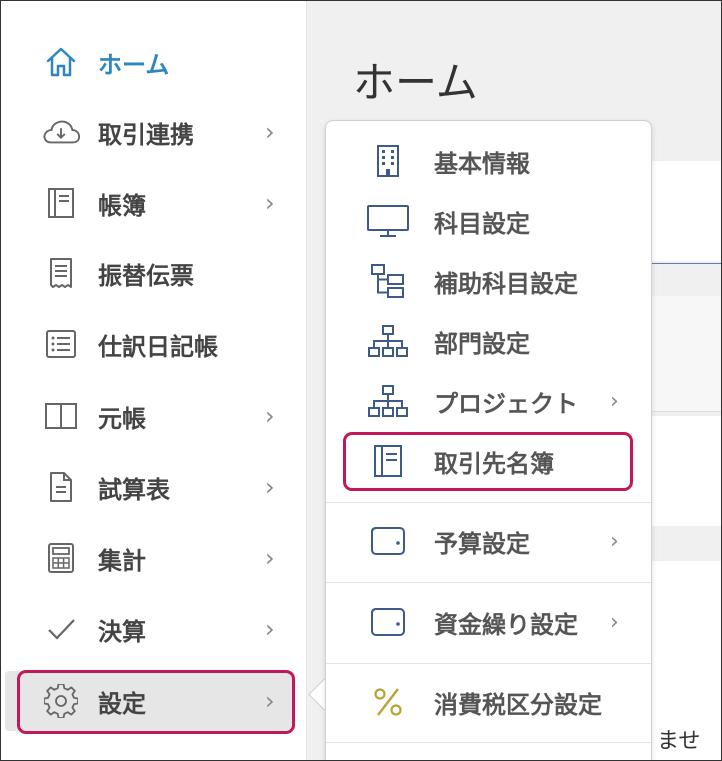 This screenshot has width=722, height=761. I want to click on menu-item-label: 資金繰り設定, so click(506, 624).